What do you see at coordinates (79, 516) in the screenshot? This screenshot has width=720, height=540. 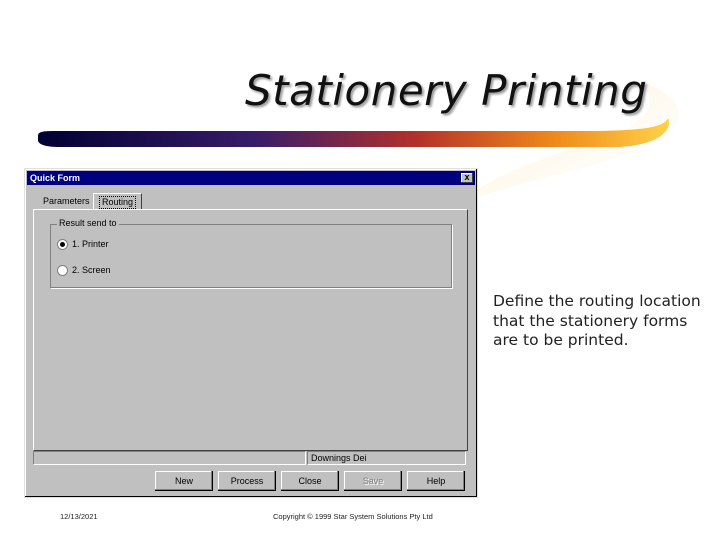 I see `footer-date: 12/13/2021` at bounding box center [79, 516].